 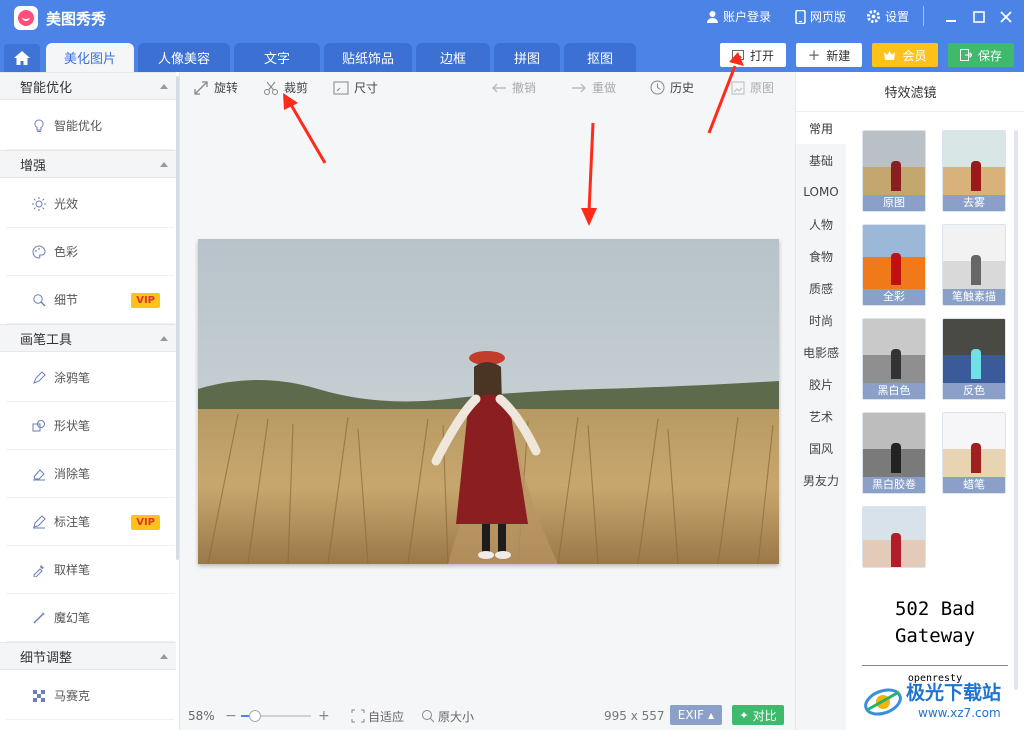 I want to click on filter-category: 食物, so click(x=821, y=256).